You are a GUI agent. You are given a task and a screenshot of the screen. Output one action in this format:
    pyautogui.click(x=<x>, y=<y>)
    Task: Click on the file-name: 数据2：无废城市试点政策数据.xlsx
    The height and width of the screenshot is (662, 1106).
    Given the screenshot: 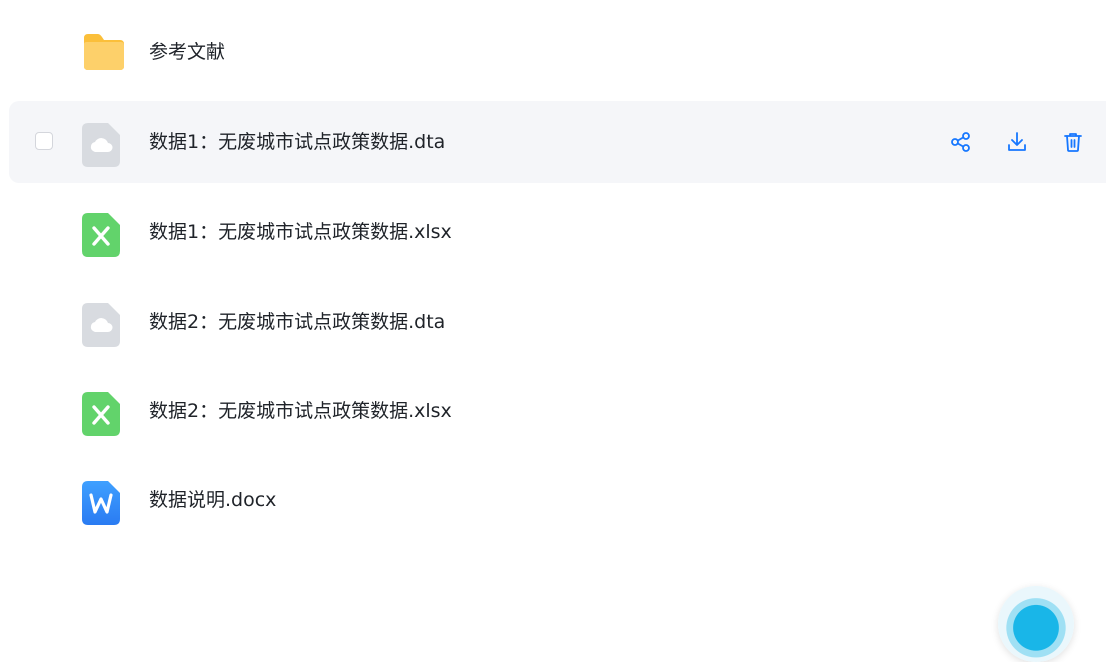 What is the action you would take?
    pyautogui.click(x=300, y=411)
    